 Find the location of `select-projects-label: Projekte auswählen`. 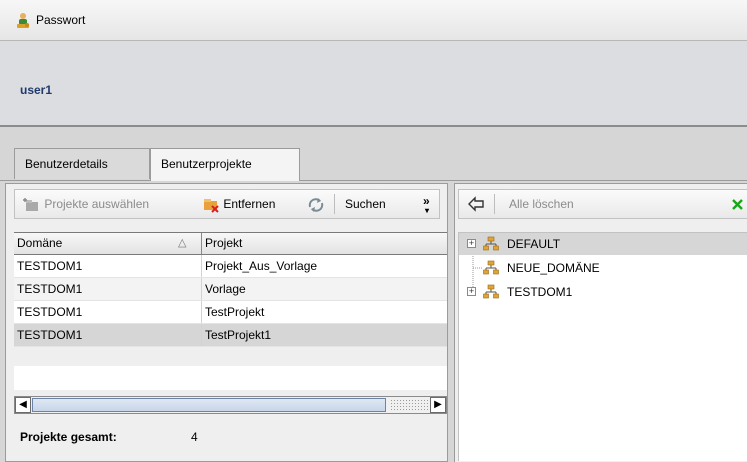

select-projects-label: Projekte auswählen is located at coordinates (97, 204).